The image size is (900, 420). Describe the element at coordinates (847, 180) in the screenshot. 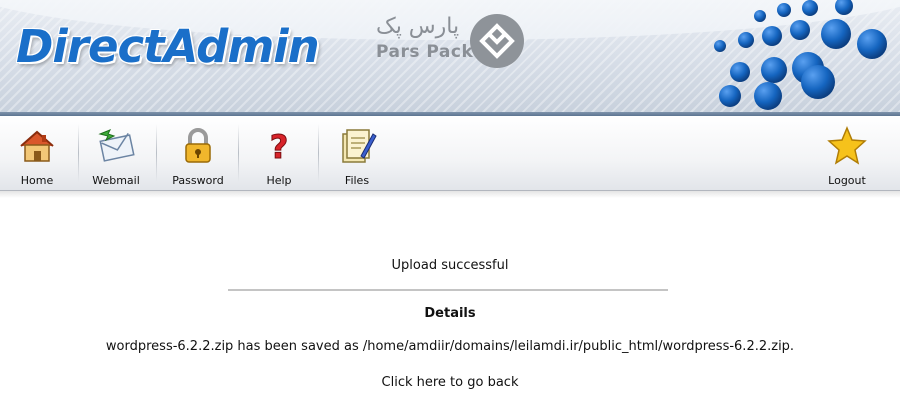

I see `toolbar-label-logout: Logout` at that location.